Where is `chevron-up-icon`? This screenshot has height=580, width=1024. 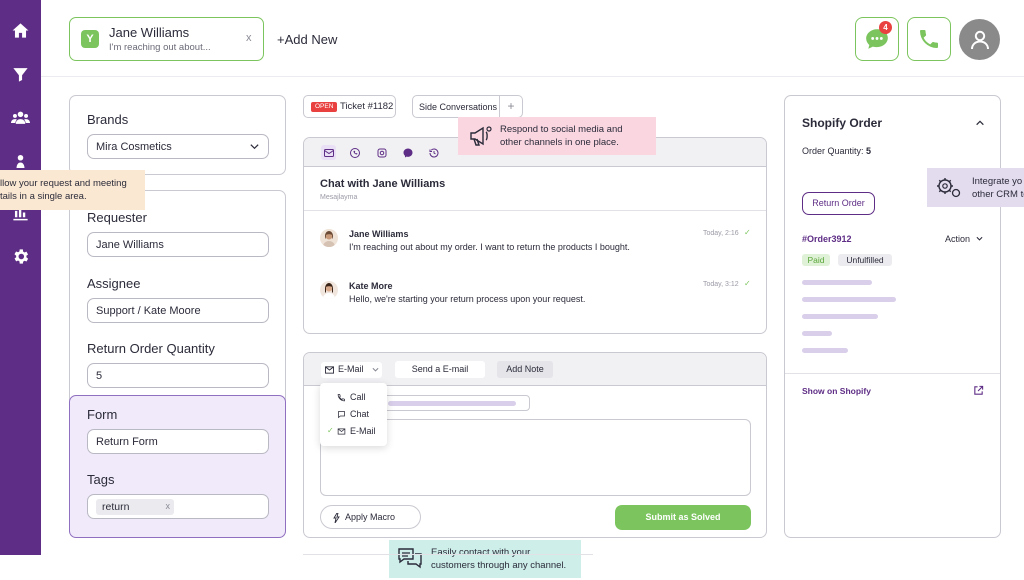 chevron-up-icon is located at coordinates (980, 123).